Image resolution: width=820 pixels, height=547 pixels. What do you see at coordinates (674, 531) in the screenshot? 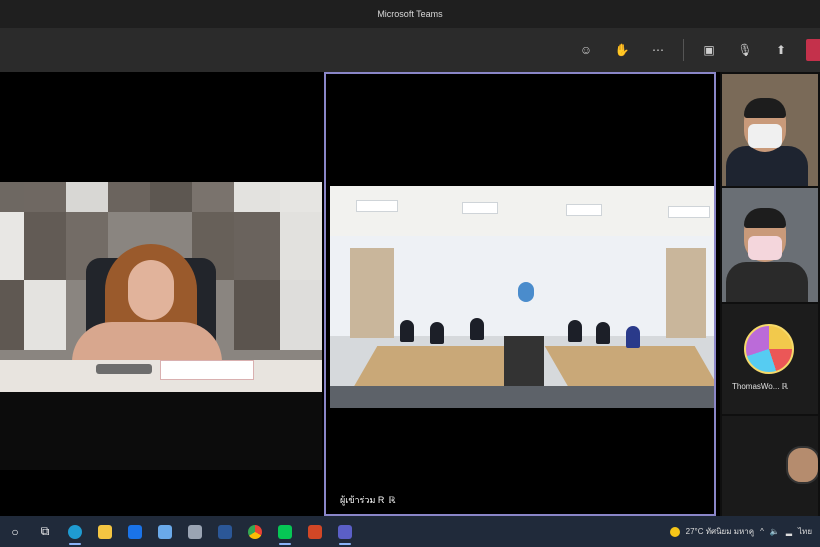
I see `weather-icon` at bounding box center [674, 531].